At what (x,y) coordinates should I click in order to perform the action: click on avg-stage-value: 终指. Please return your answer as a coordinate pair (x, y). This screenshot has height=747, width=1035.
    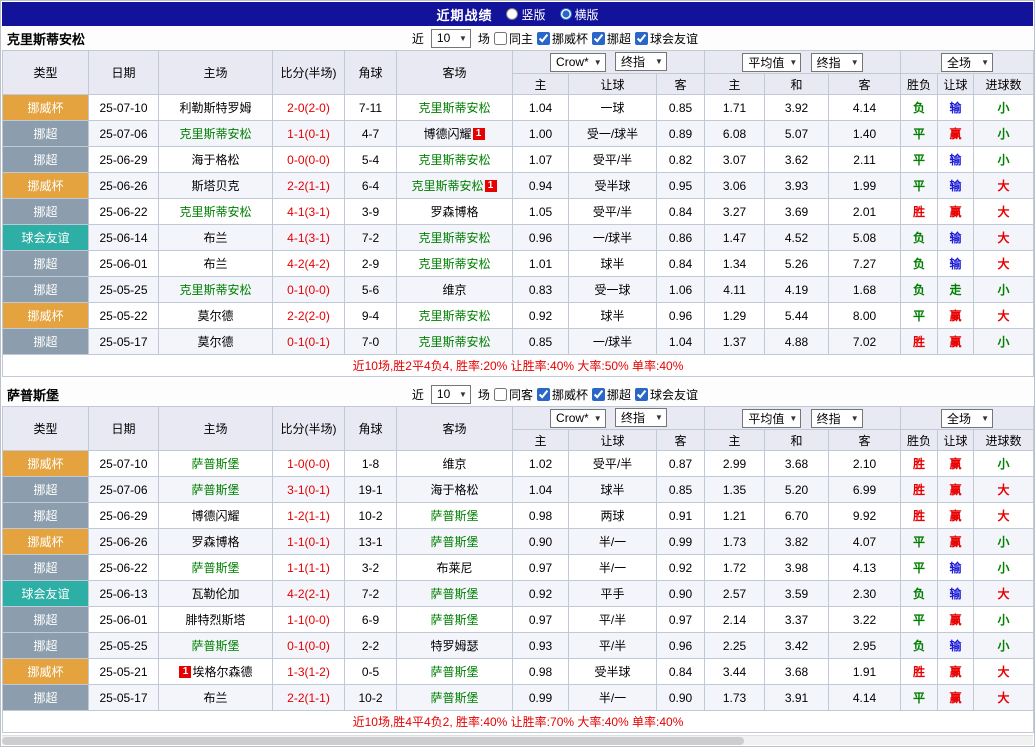
    Looking at the image, I should click on (828, 418).